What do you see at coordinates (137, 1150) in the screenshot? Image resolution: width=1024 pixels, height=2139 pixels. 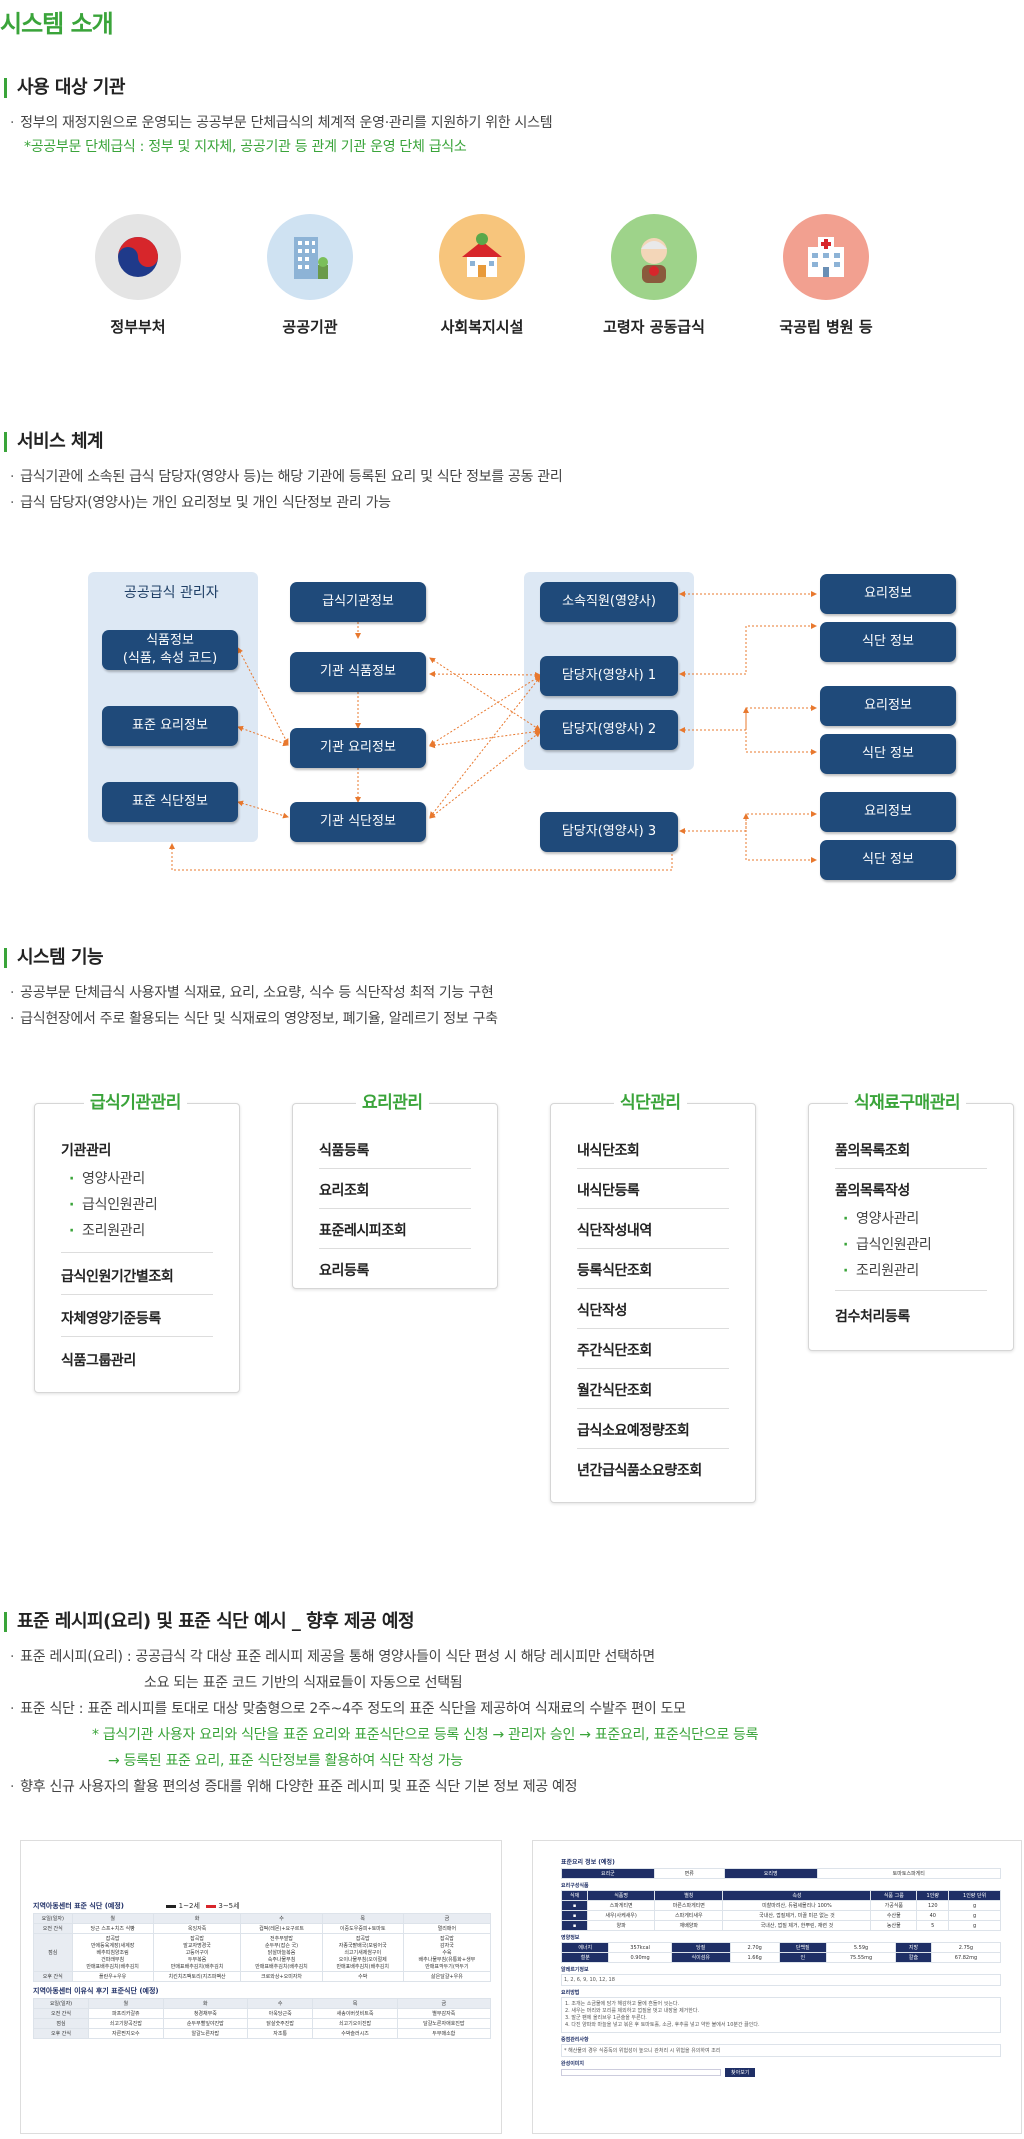 I see `card-group-label: 기관관리` at bounding box center [137, 1150].